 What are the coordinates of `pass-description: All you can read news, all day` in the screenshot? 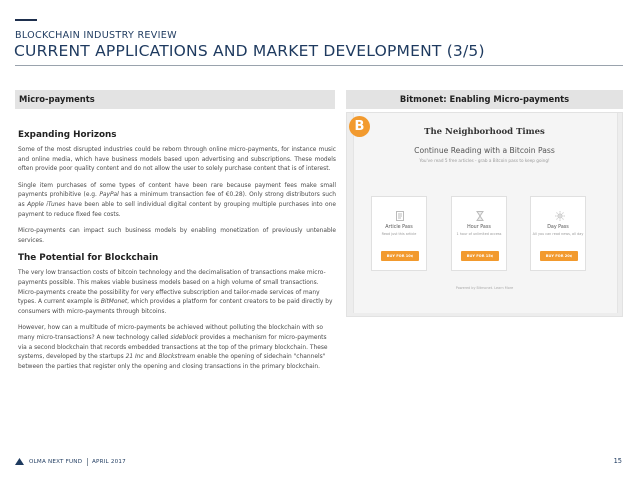 It's located at (558, 234).